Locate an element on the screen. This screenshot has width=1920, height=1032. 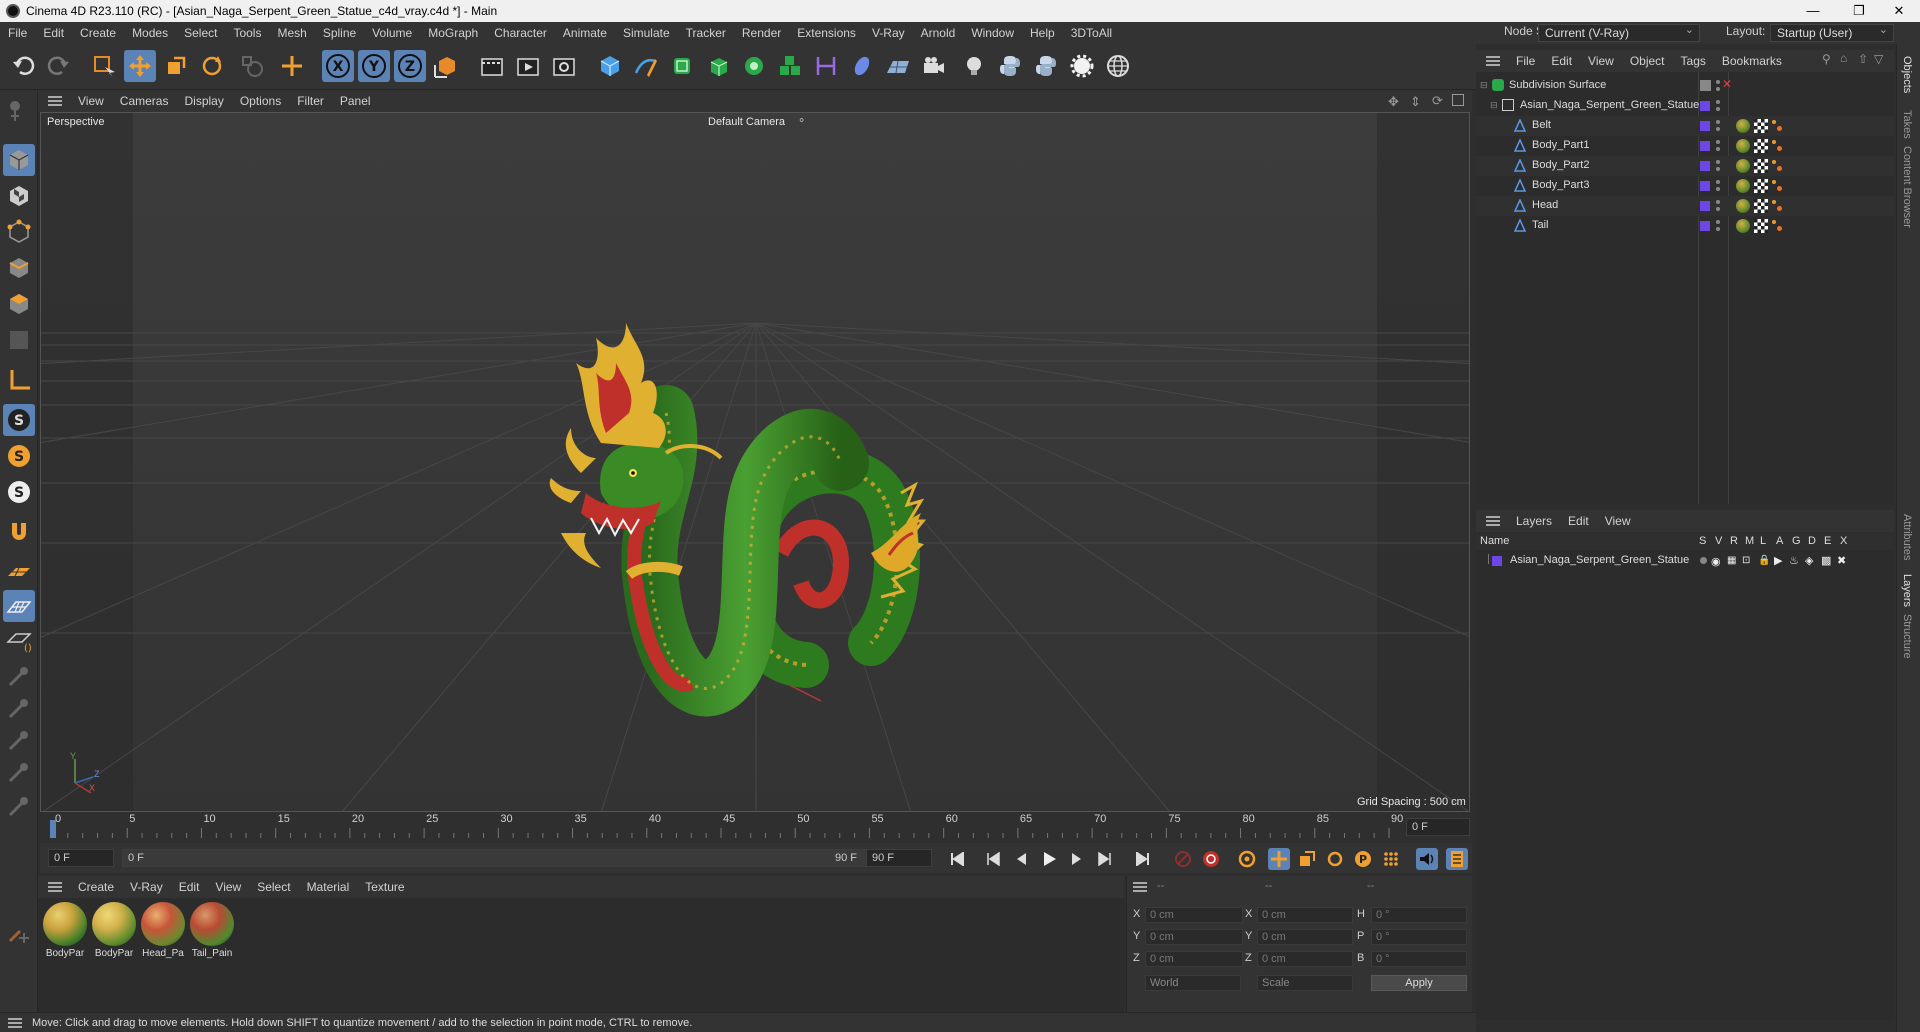
key-param-button: P is located at coordinates (1363, 859).